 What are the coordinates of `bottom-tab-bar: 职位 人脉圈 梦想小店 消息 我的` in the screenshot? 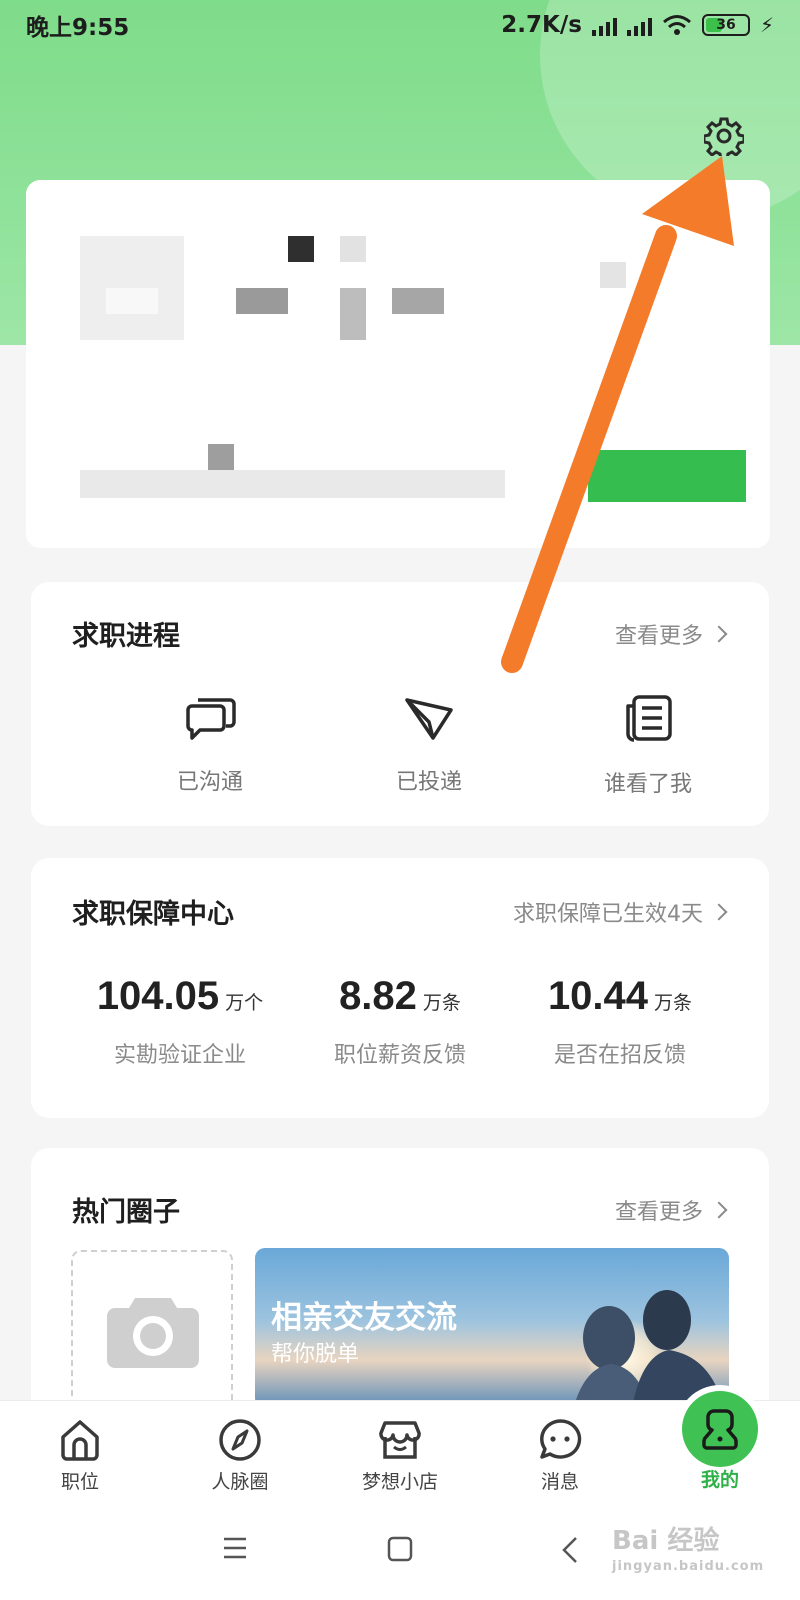 It's located at (400, 1442).